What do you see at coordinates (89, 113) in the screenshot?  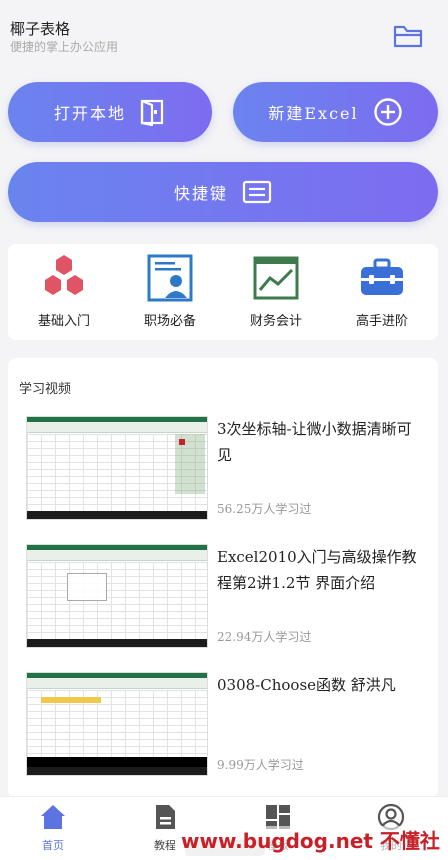 I see `open-local-label: 打开本地` at bounding box center [89, 113].